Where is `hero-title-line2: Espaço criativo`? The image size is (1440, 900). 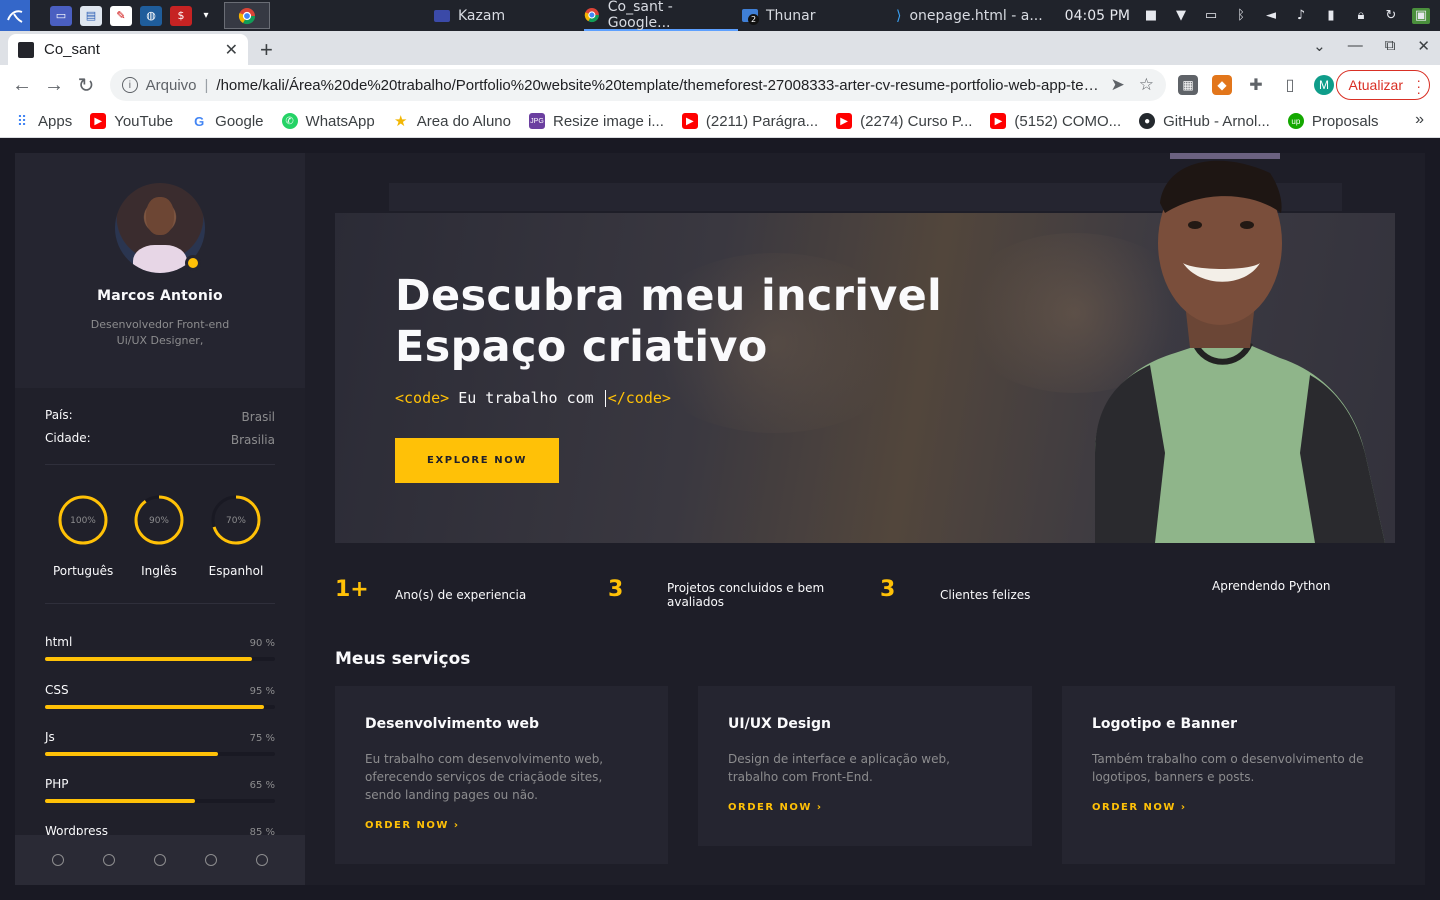
hero-title-line2: Espaço criativo is located at coordinates (581, 347).